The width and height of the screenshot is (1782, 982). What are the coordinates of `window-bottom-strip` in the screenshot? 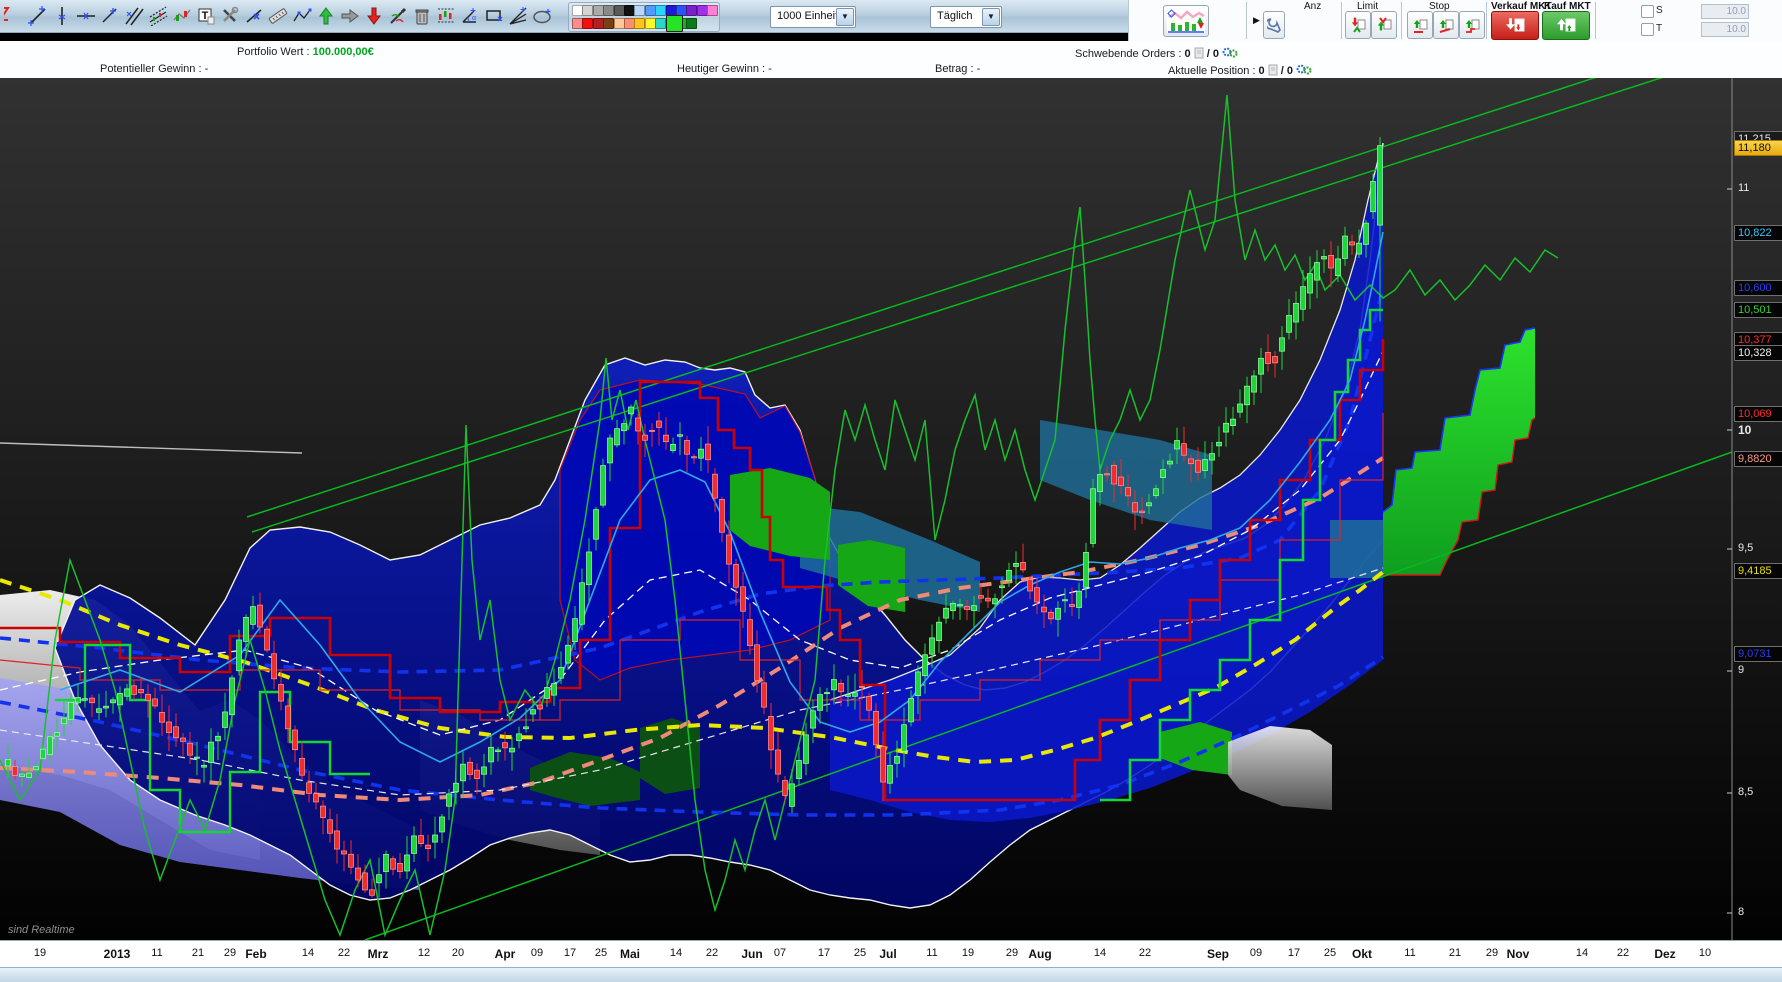 It's located at (891, 974).